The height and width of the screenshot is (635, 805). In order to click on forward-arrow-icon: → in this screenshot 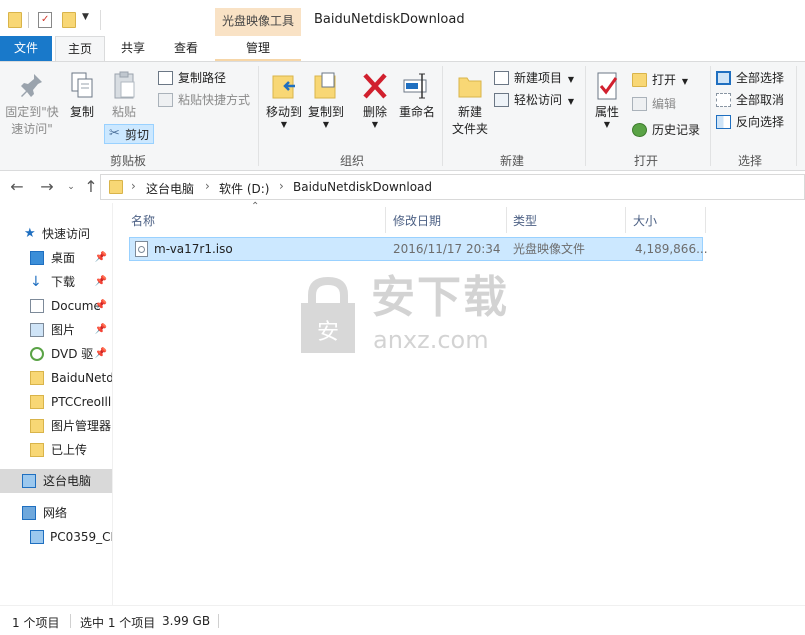, I will do `click(47, 187)`.